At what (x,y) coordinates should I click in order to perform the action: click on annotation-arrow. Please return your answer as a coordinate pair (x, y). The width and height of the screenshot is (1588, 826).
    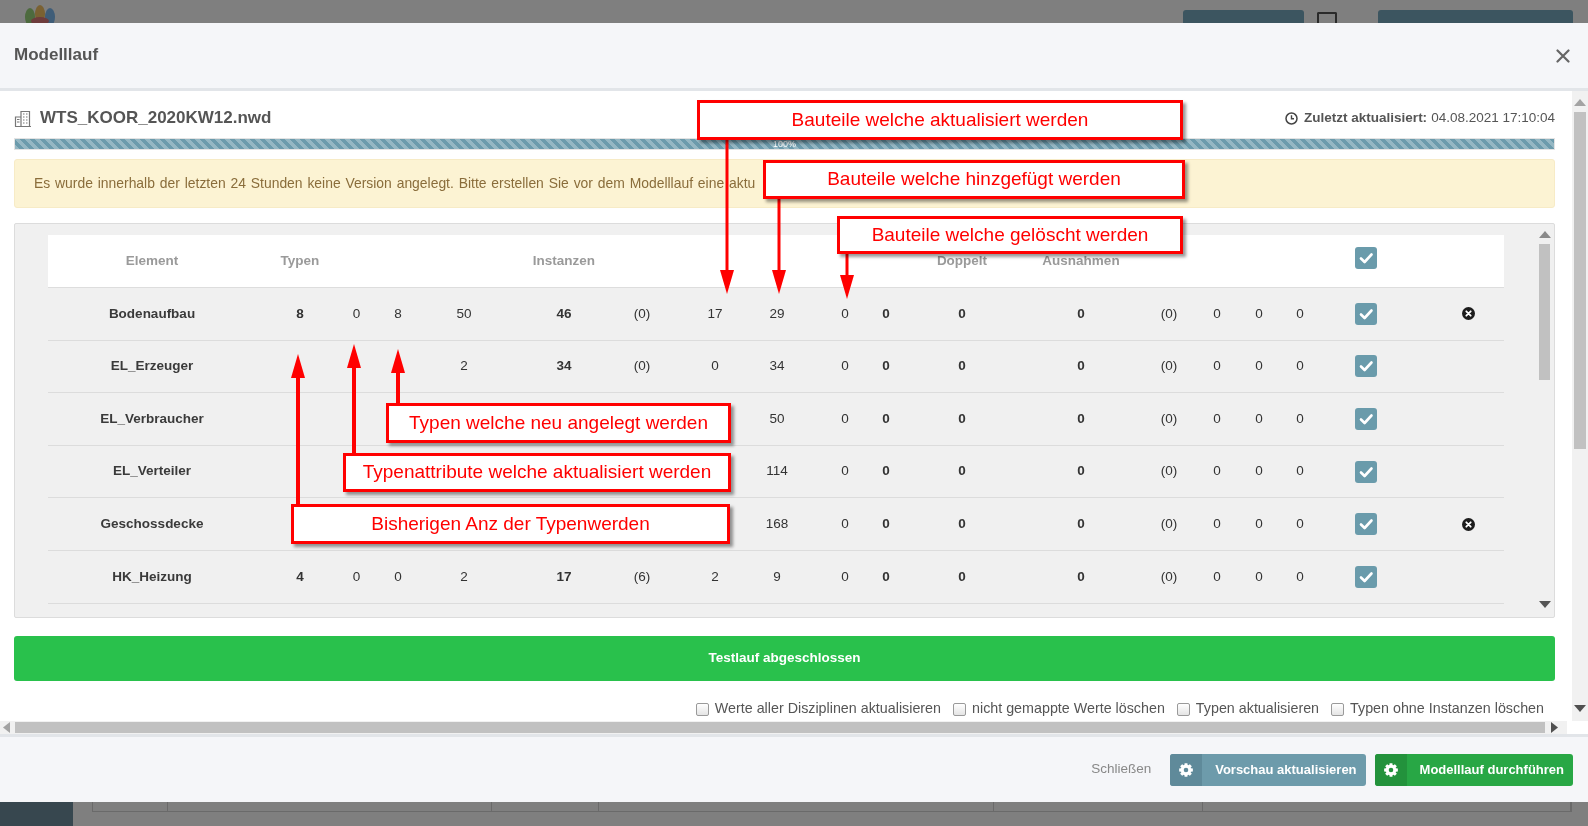
    Looking at the image, I should click on (398, 376).